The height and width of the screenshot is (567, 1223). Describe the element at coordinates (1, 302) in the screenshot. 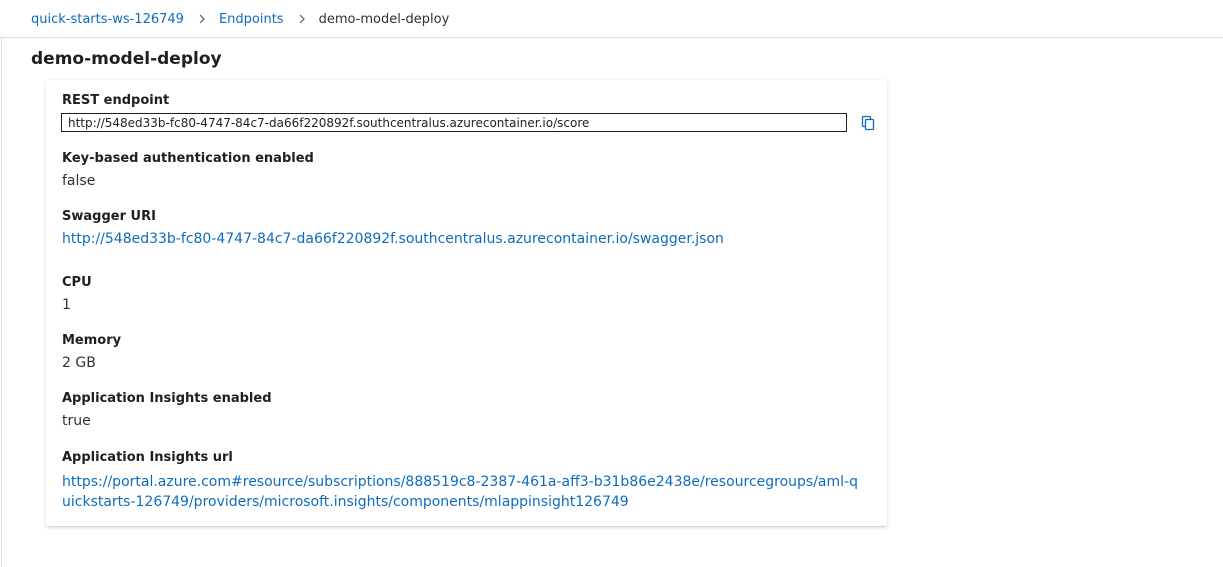

I see `content-left-border` at that location.